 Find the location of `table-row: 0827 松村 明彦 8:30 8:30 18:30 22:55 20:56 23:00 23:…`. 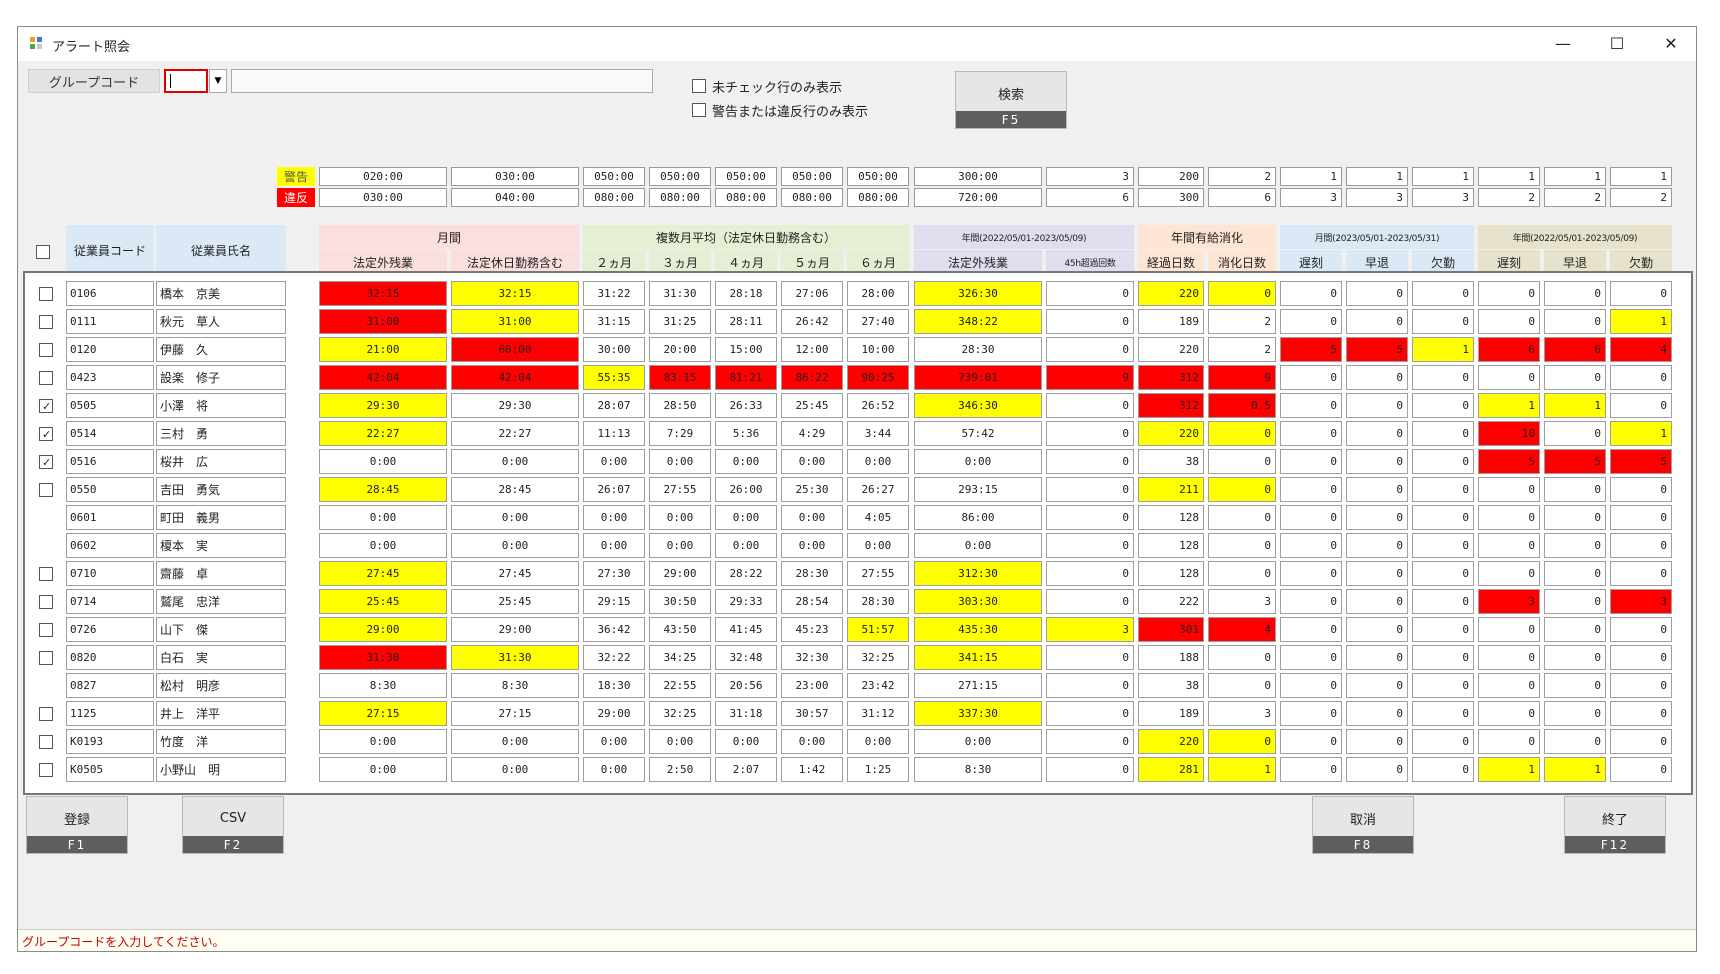

table-row: 0827 松村 明彦 8:30 8:30 18:30 22:55 20:56 23:00 23:… is located at coordinates (858, 685).